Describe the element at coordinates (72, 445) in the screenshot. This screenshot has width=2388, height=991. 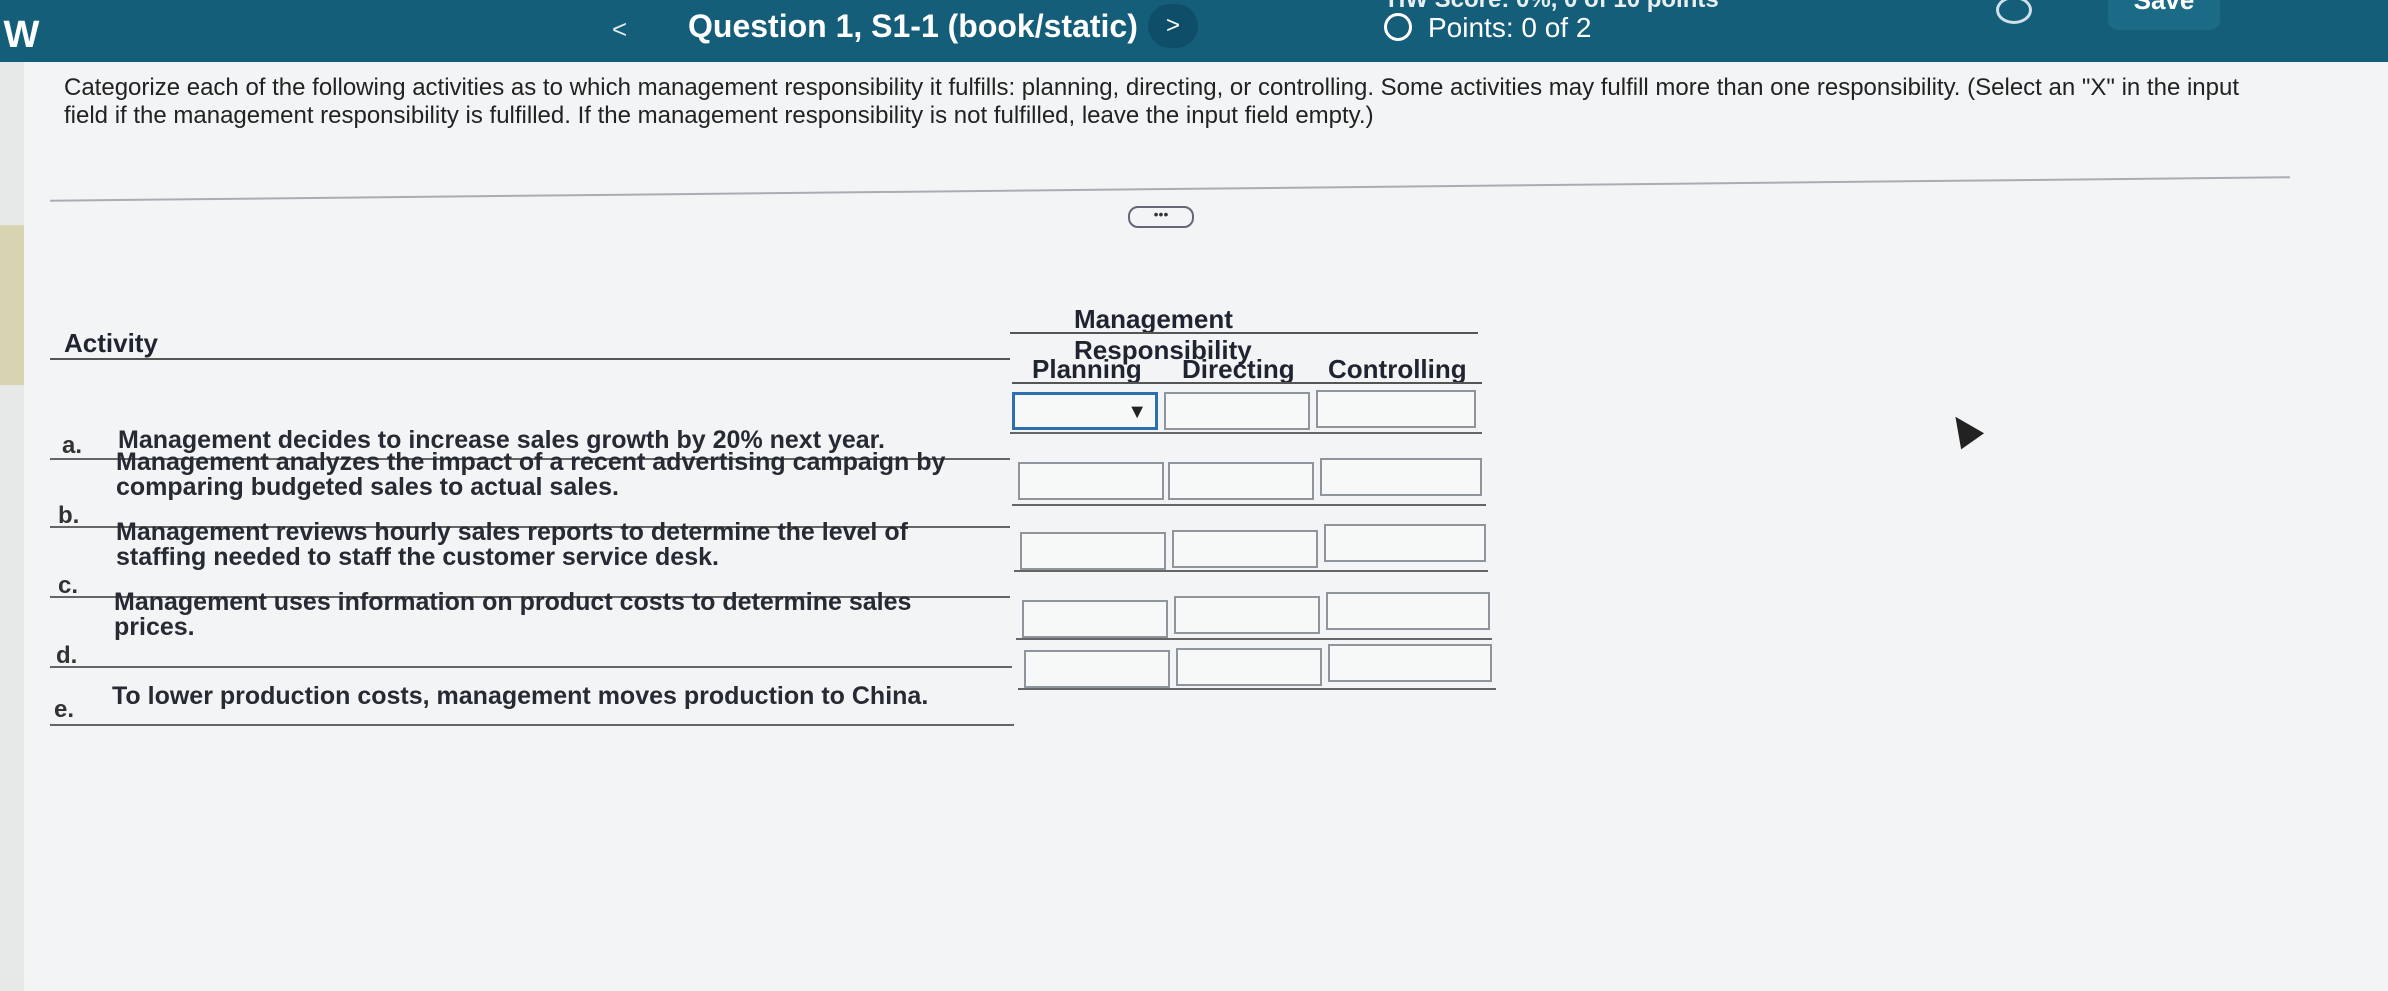
I see `row-letter: a.` at that location.